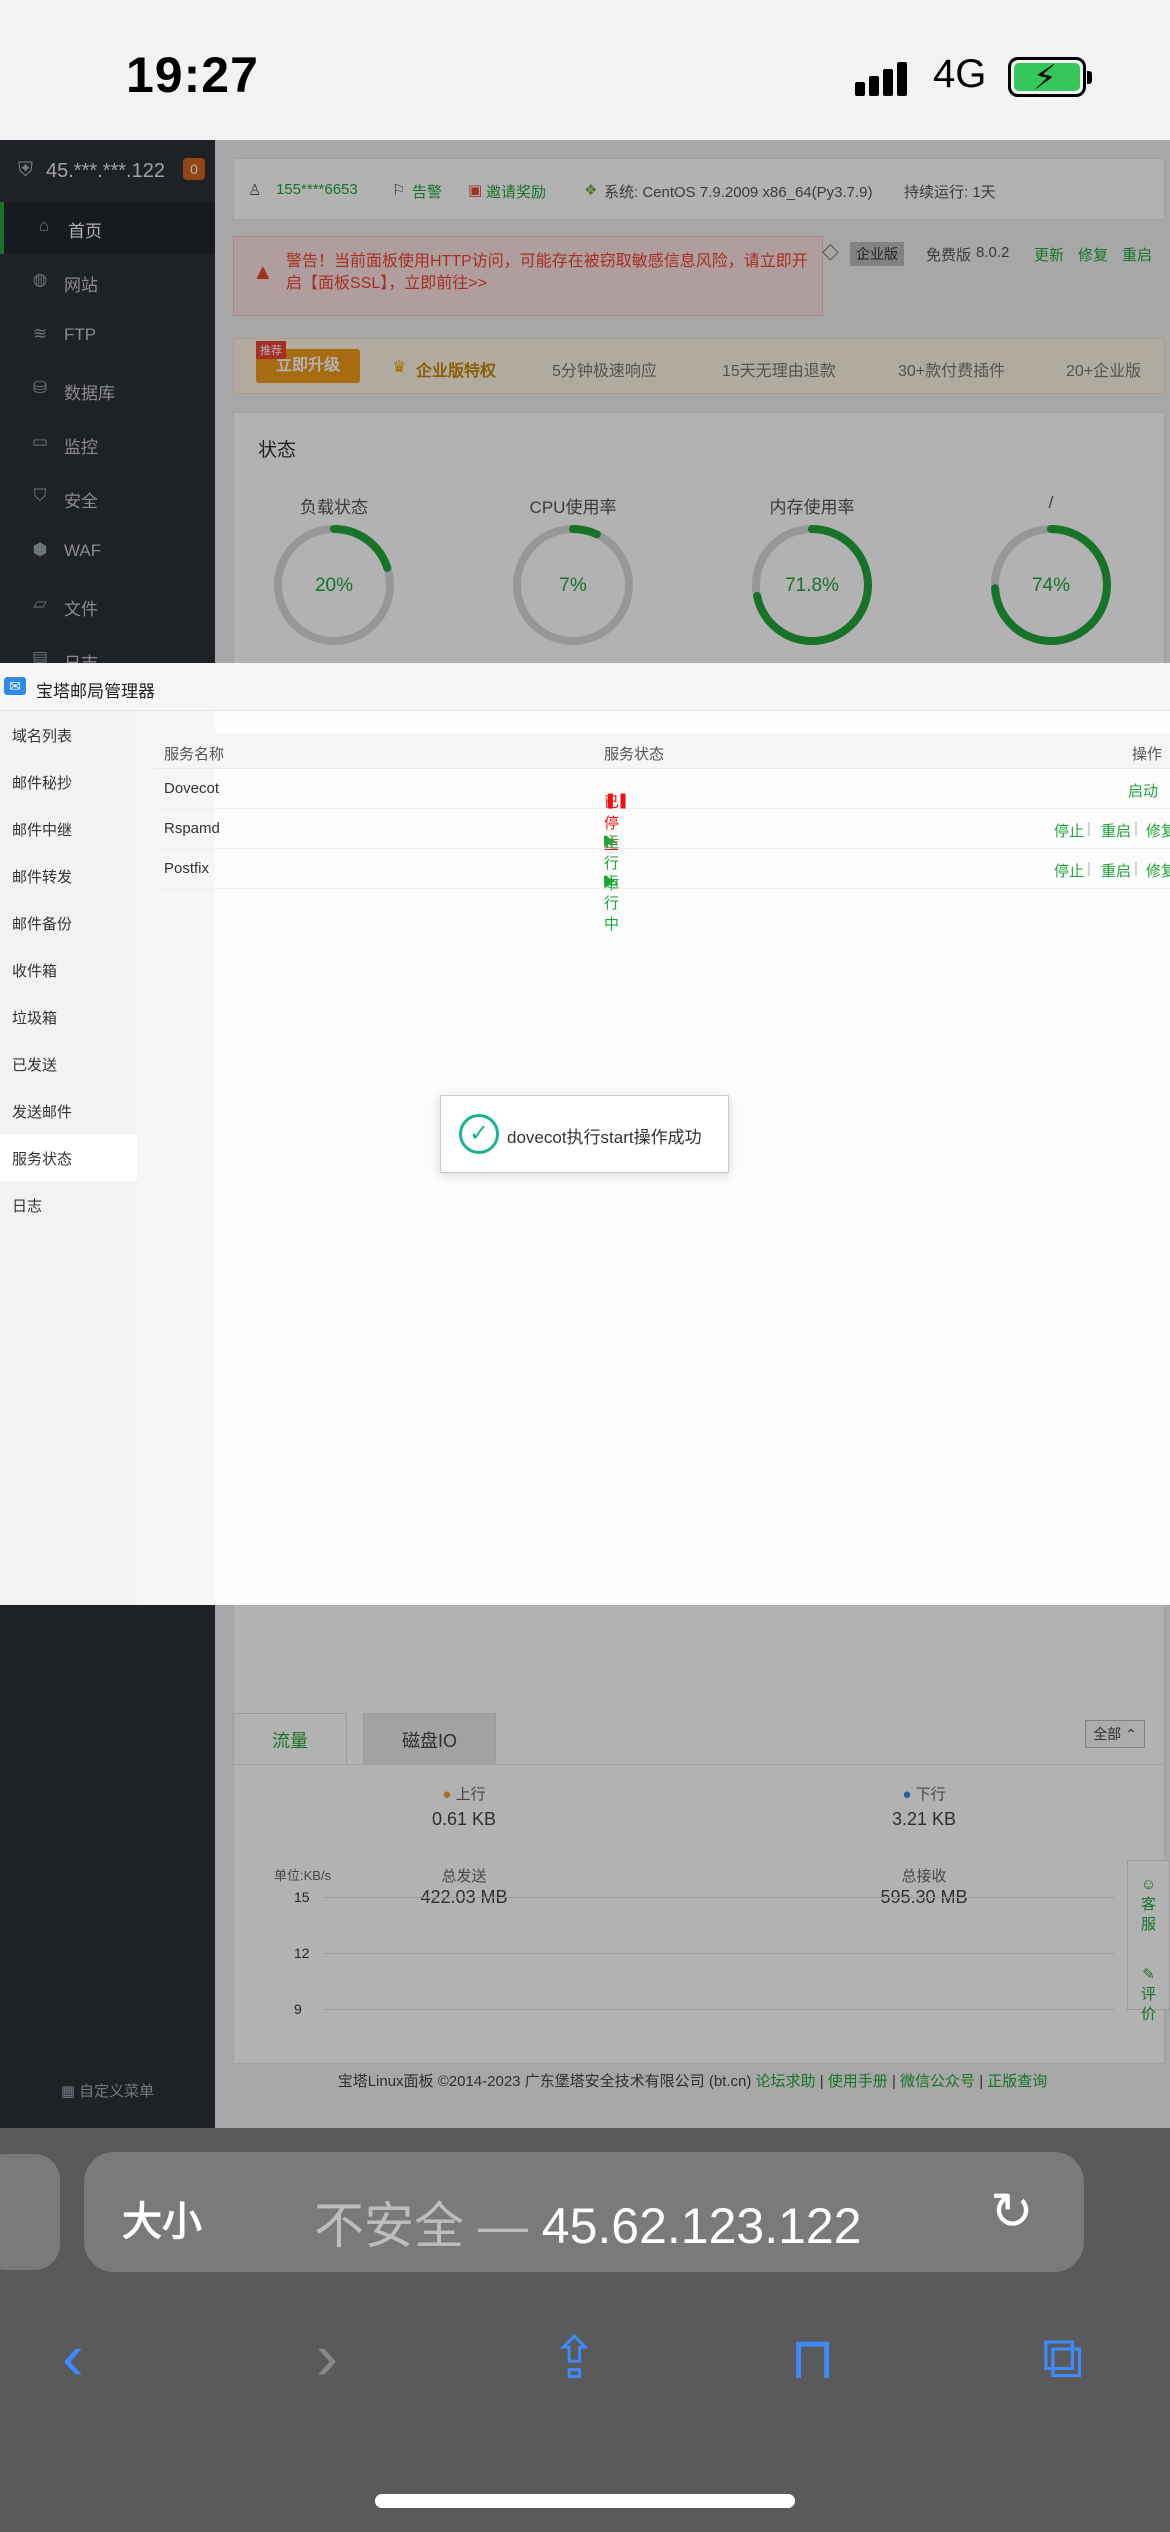 Image resolution: width=1170 pixels, height=2532 pixels. Describe the element at coordinates (68, 781) in the screenshot. I see `mail-nav-item: 邮件秘抄` at that location.